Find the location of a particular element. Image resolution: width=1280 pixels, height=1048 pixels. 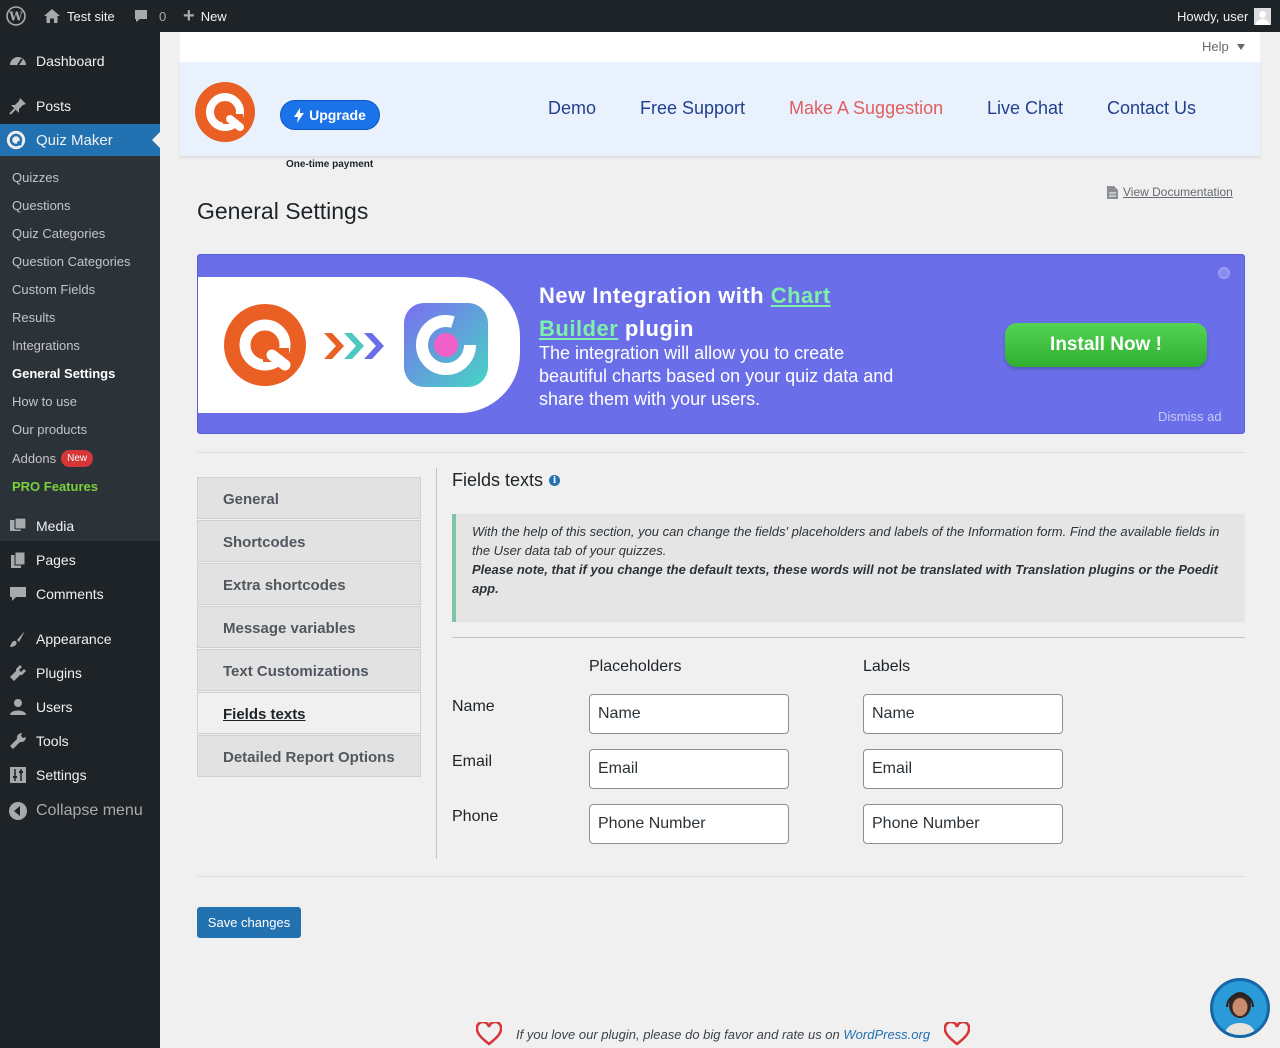

submenu-pro-features: PRO Features is located at coordinates (55, 486).